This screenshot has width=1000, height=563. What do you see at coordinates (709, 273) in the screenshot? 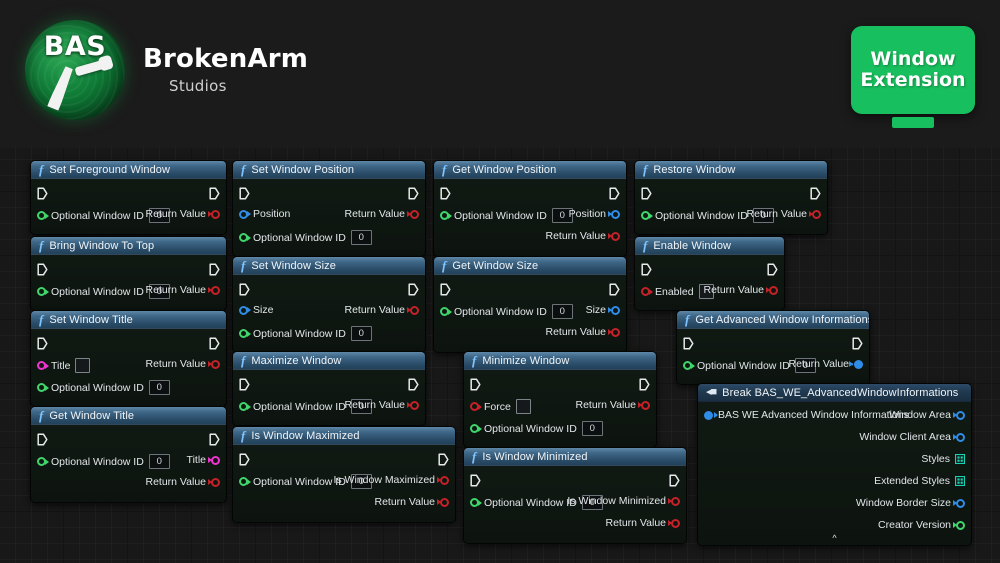
I see `node-enable-window: f Enable Window Enabled Return Value` at bounding box center [709, 273].